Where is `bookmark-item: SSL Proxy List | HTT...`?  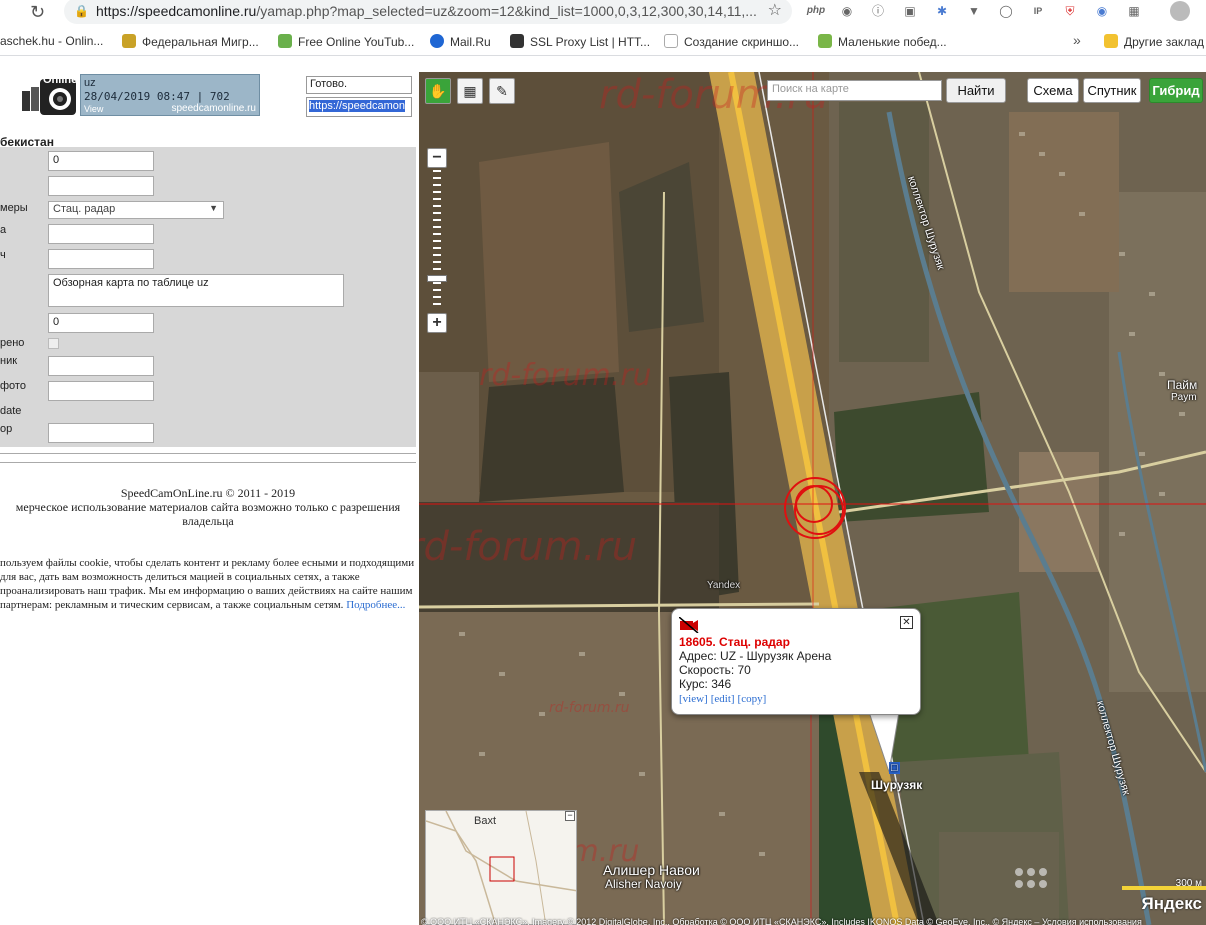
bookmark-item: SSL Proxy List | HTT... is located at coordinates (580, 41).